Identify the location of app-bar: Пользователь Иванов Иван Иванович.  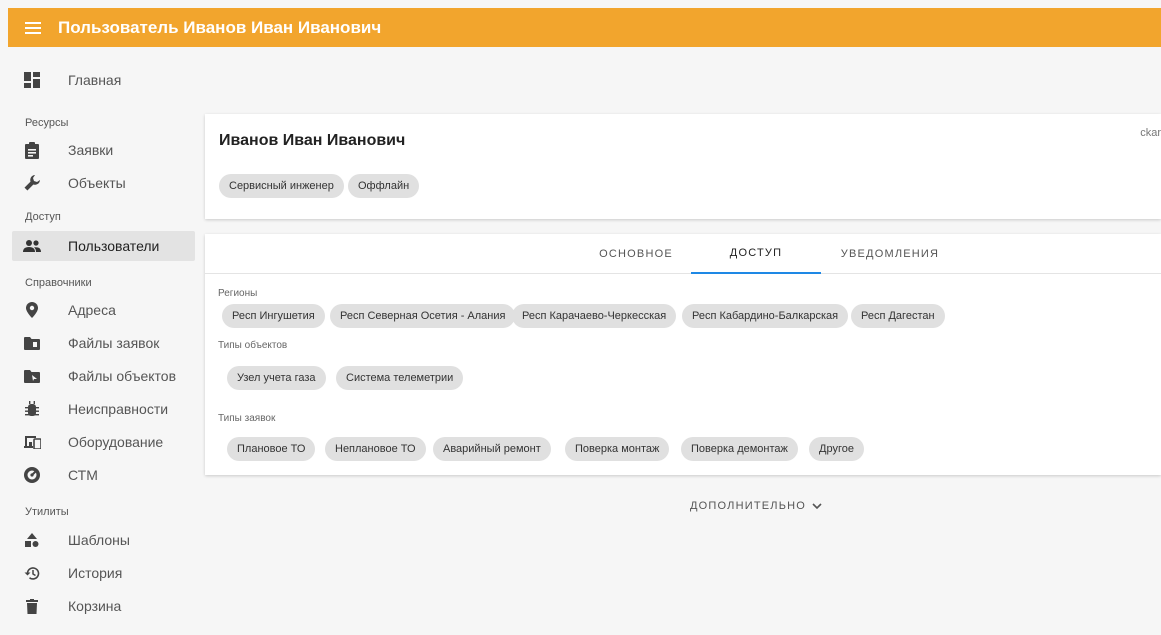
(584, 27).